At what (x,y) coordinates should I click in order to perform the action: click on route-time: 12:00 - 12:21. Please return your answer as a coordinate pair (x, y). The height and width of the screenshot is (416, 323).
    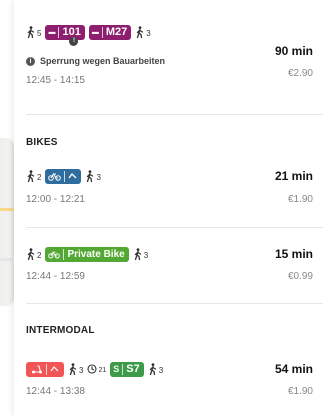
    Looking at the image, I should click on (55, 199).